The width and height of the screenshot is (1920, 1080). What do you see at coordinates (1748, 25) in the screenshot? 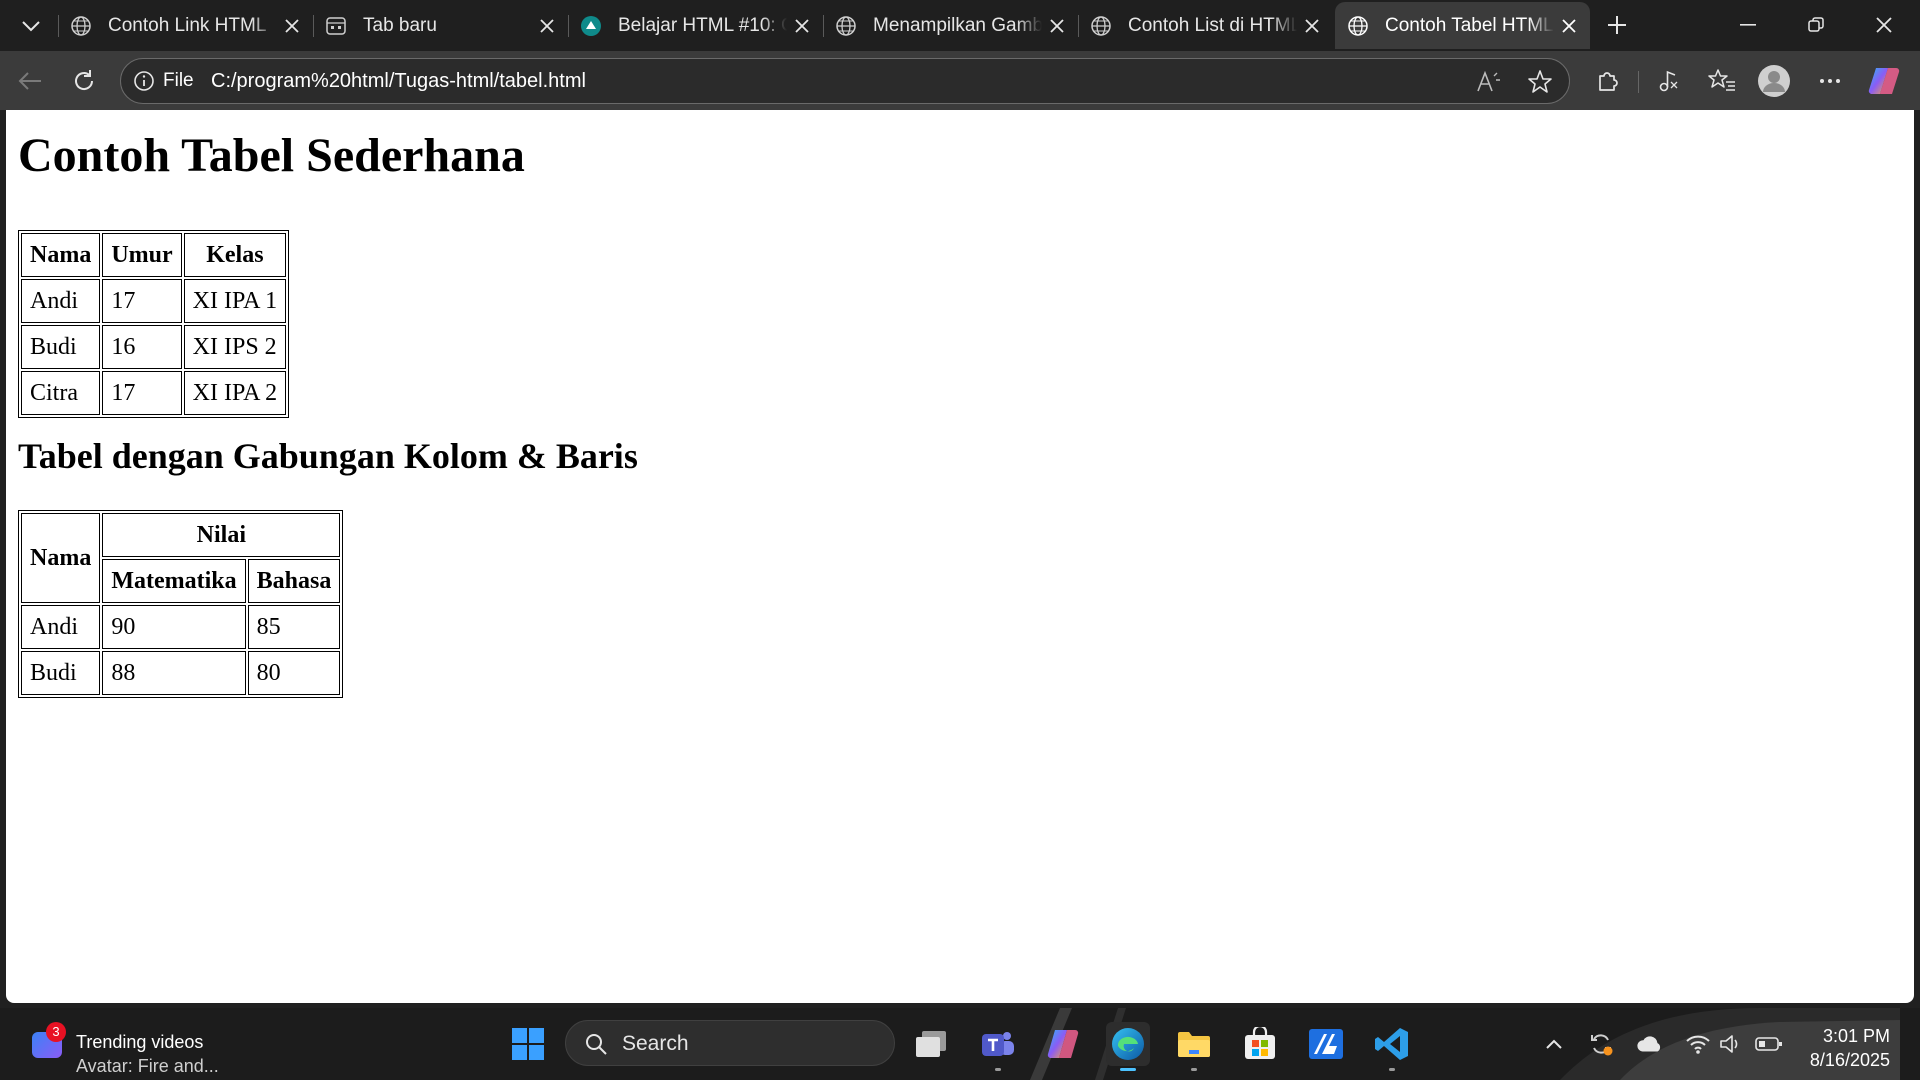
I see `minimize-button` at bounding box center [1748, 25].